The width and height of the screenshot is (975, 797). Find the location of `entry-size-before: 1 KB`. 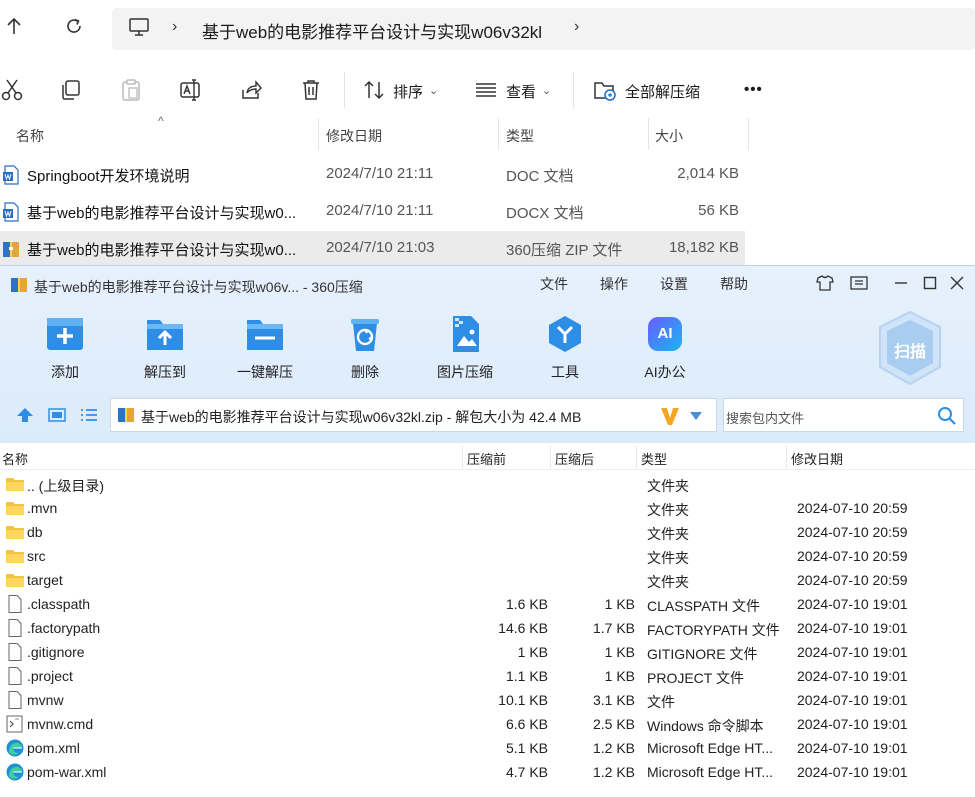

entry-size-before: 1 KB is located at coordinates (532, 652).